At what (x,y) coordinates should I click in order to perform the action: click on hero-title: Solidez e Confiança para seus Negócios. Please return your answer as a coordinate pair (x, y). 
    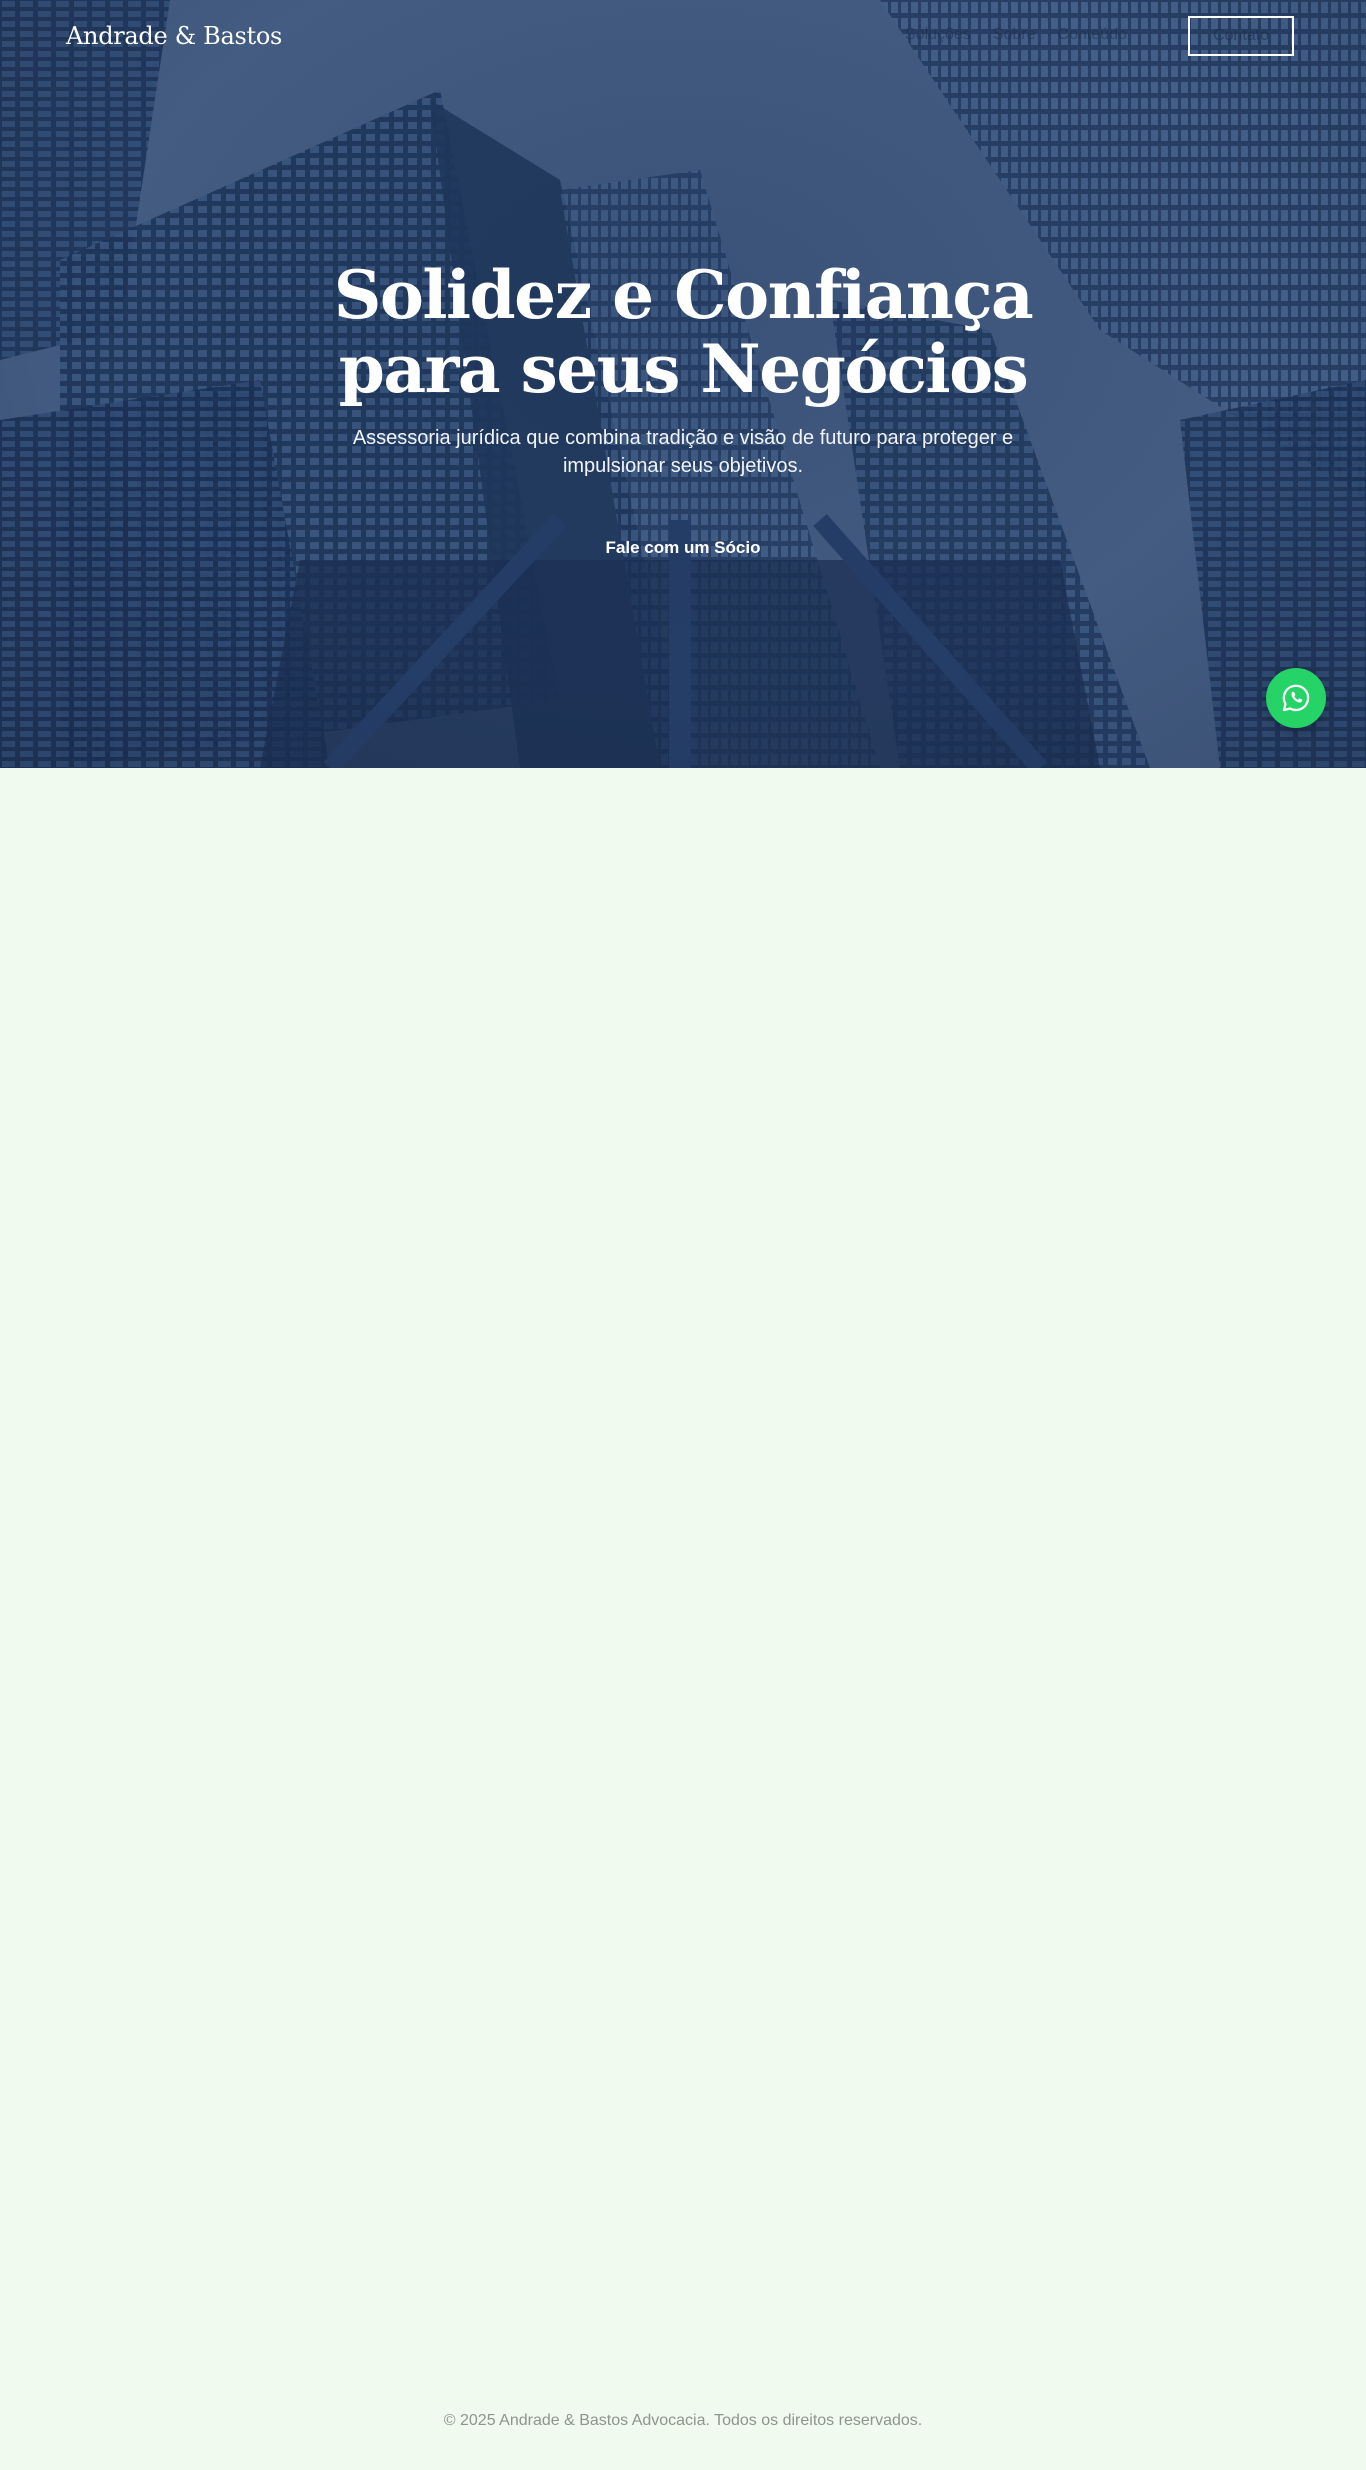
    Looking at the image, I should click on (683, 332).